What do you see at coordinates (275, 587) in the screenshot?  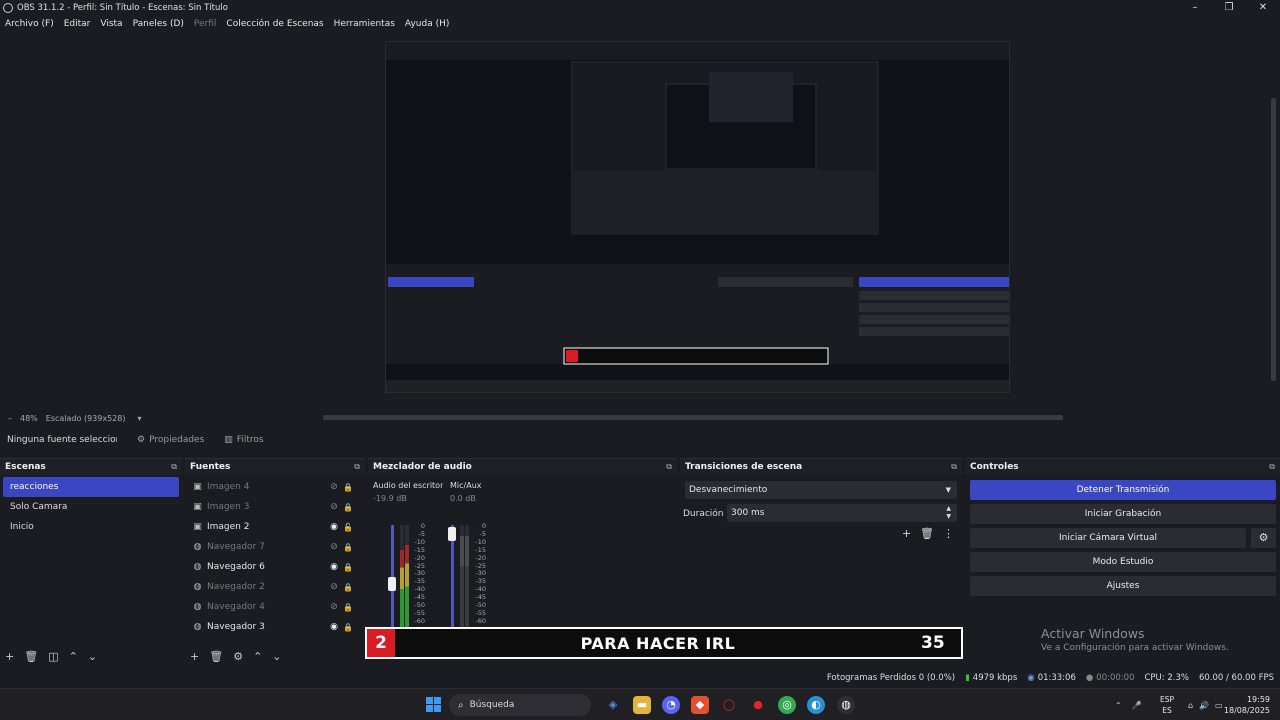 I see `source-item-navegador-2: ◍ Navegador 2 ⊘ 🔒` at bounding box center [275, 587].